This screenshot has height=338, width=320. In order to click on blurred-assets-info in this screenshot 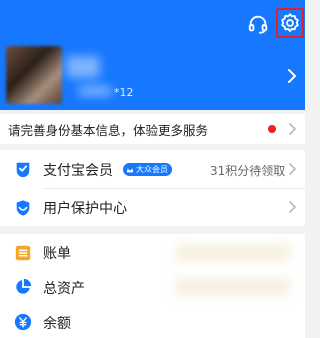, I will do `click(232, 287)`.